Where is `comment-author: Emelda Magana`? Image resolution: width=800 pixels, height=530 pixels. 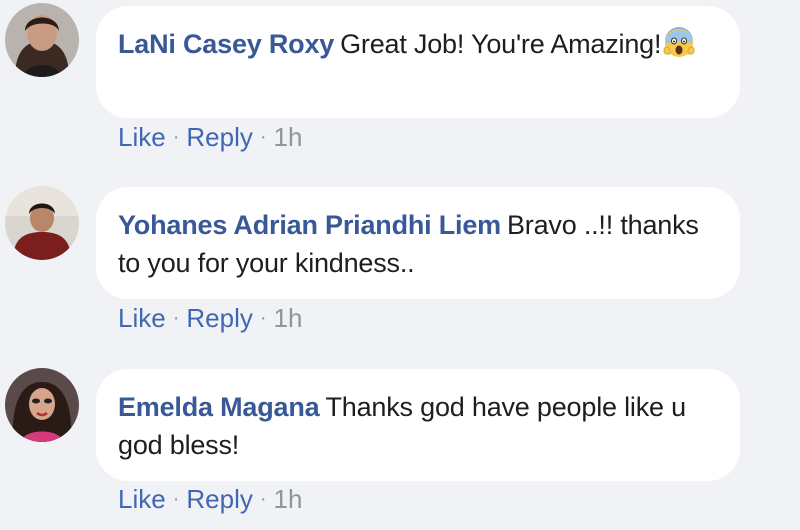
comment-author: Emelda Magana is located at coordinates (219, 407).